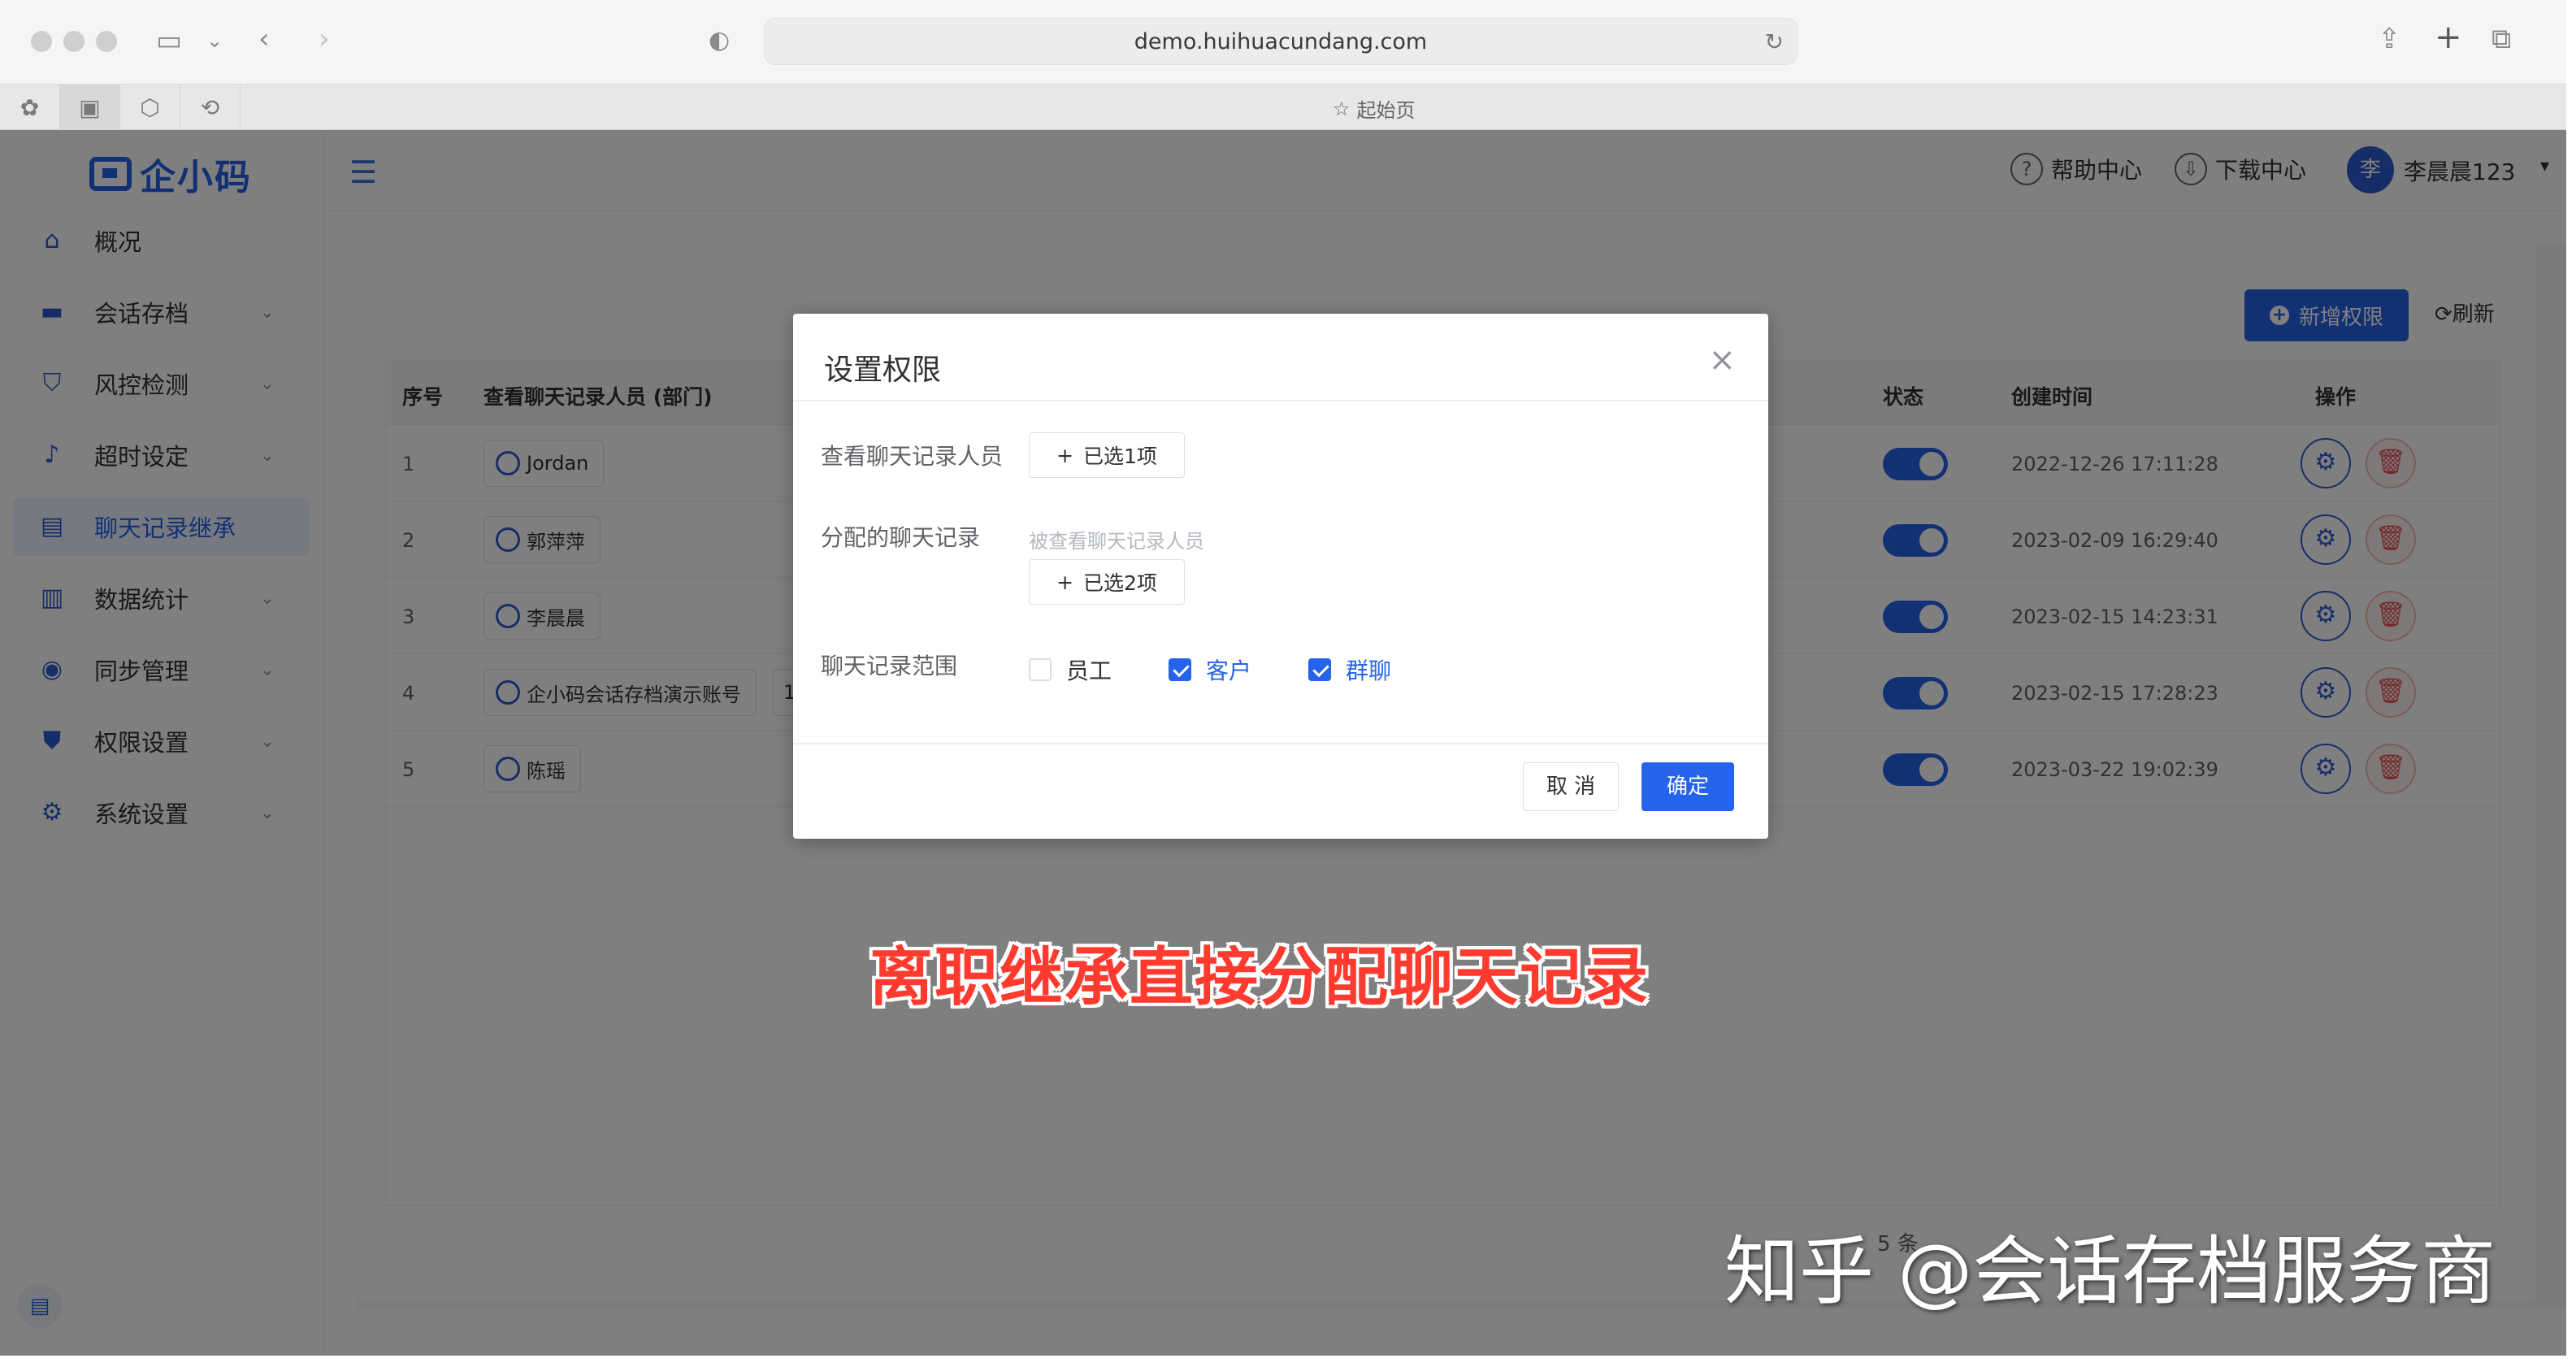  I want to click on back-arrow-icon: ‹, so click(264, 39).